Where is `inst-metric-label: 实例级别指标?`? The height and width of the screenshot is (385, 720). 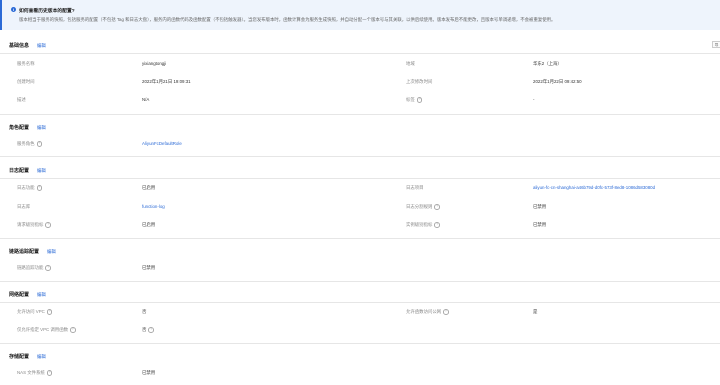 inst-metric-label: 实例级别指标? is located at coordinates (423, 225).